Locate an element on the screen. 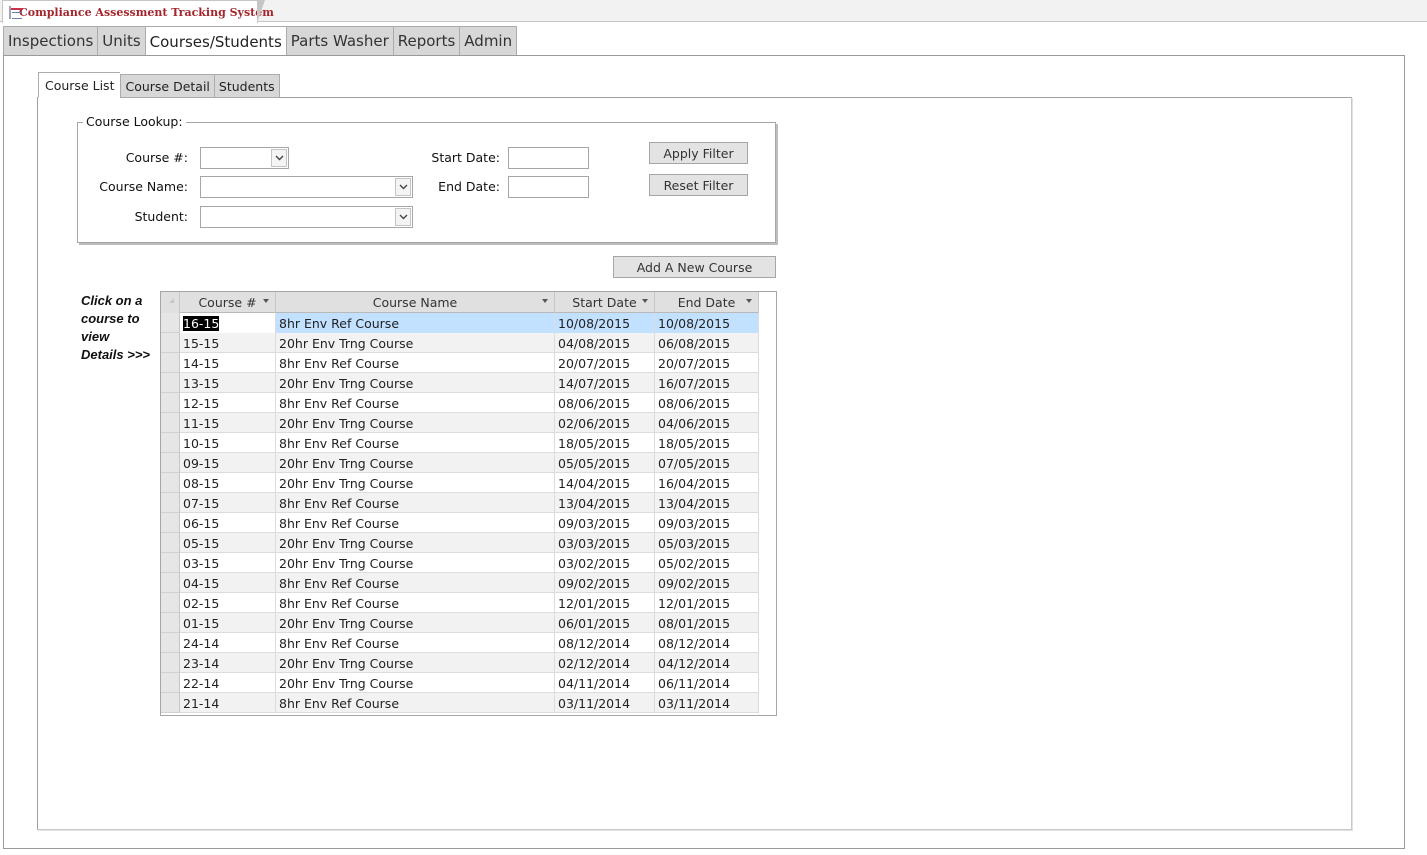 This screenshot has width=1427, height=855. tab-students: Students is located at coordinates (246, 86).